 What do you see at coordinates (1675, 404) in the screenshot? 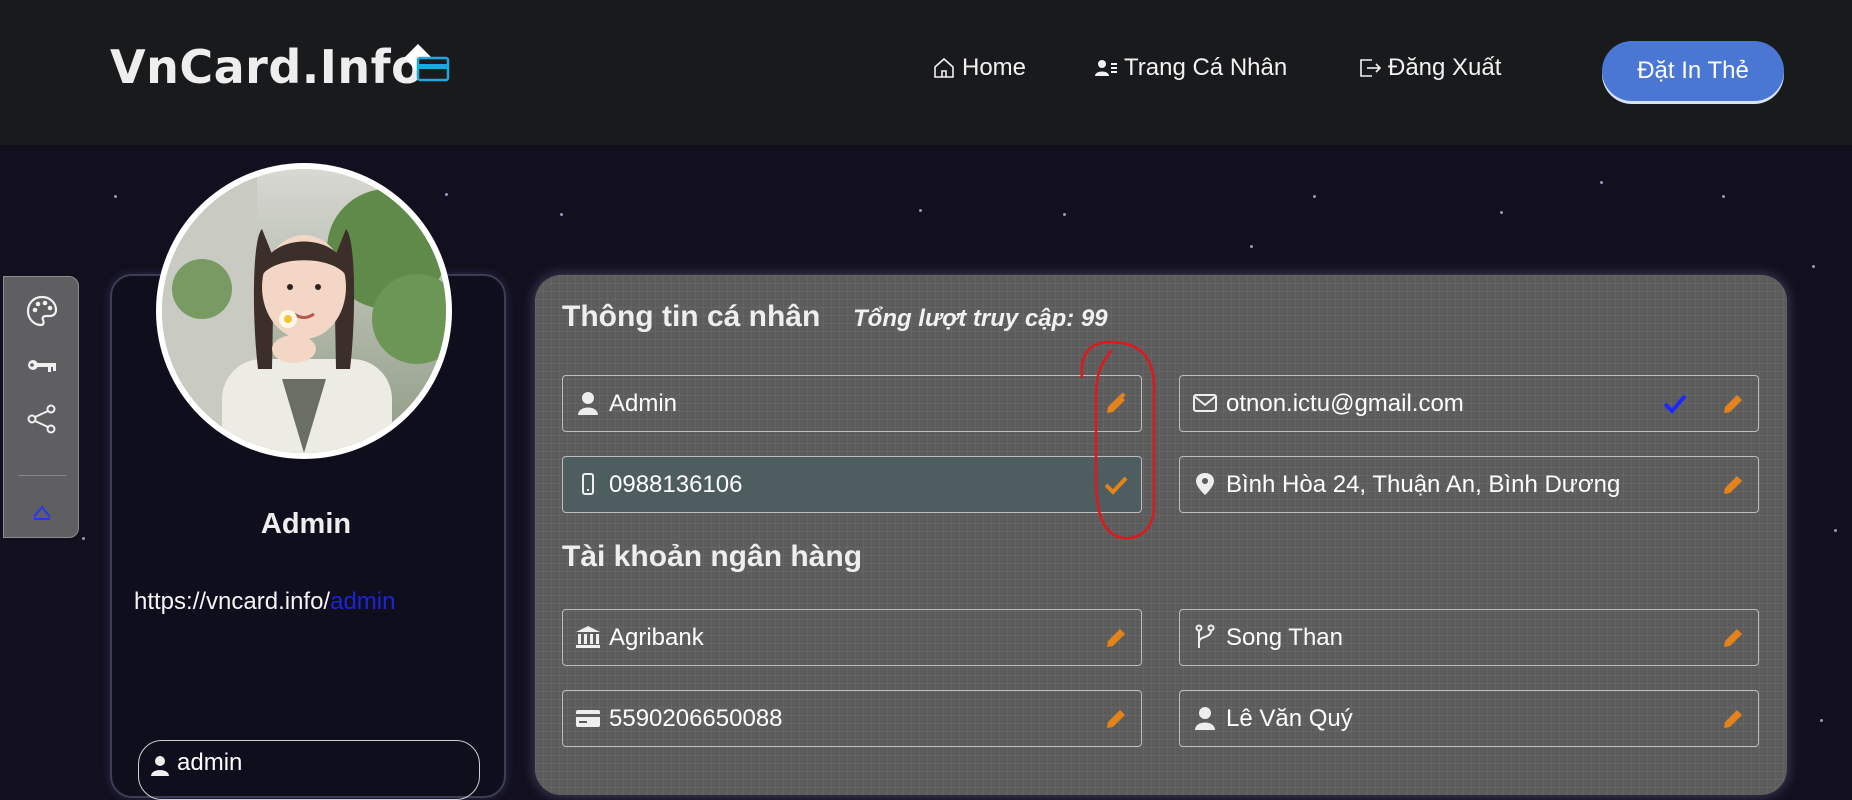
I see `verified-check-icon` at bounding box center [1675, 404].